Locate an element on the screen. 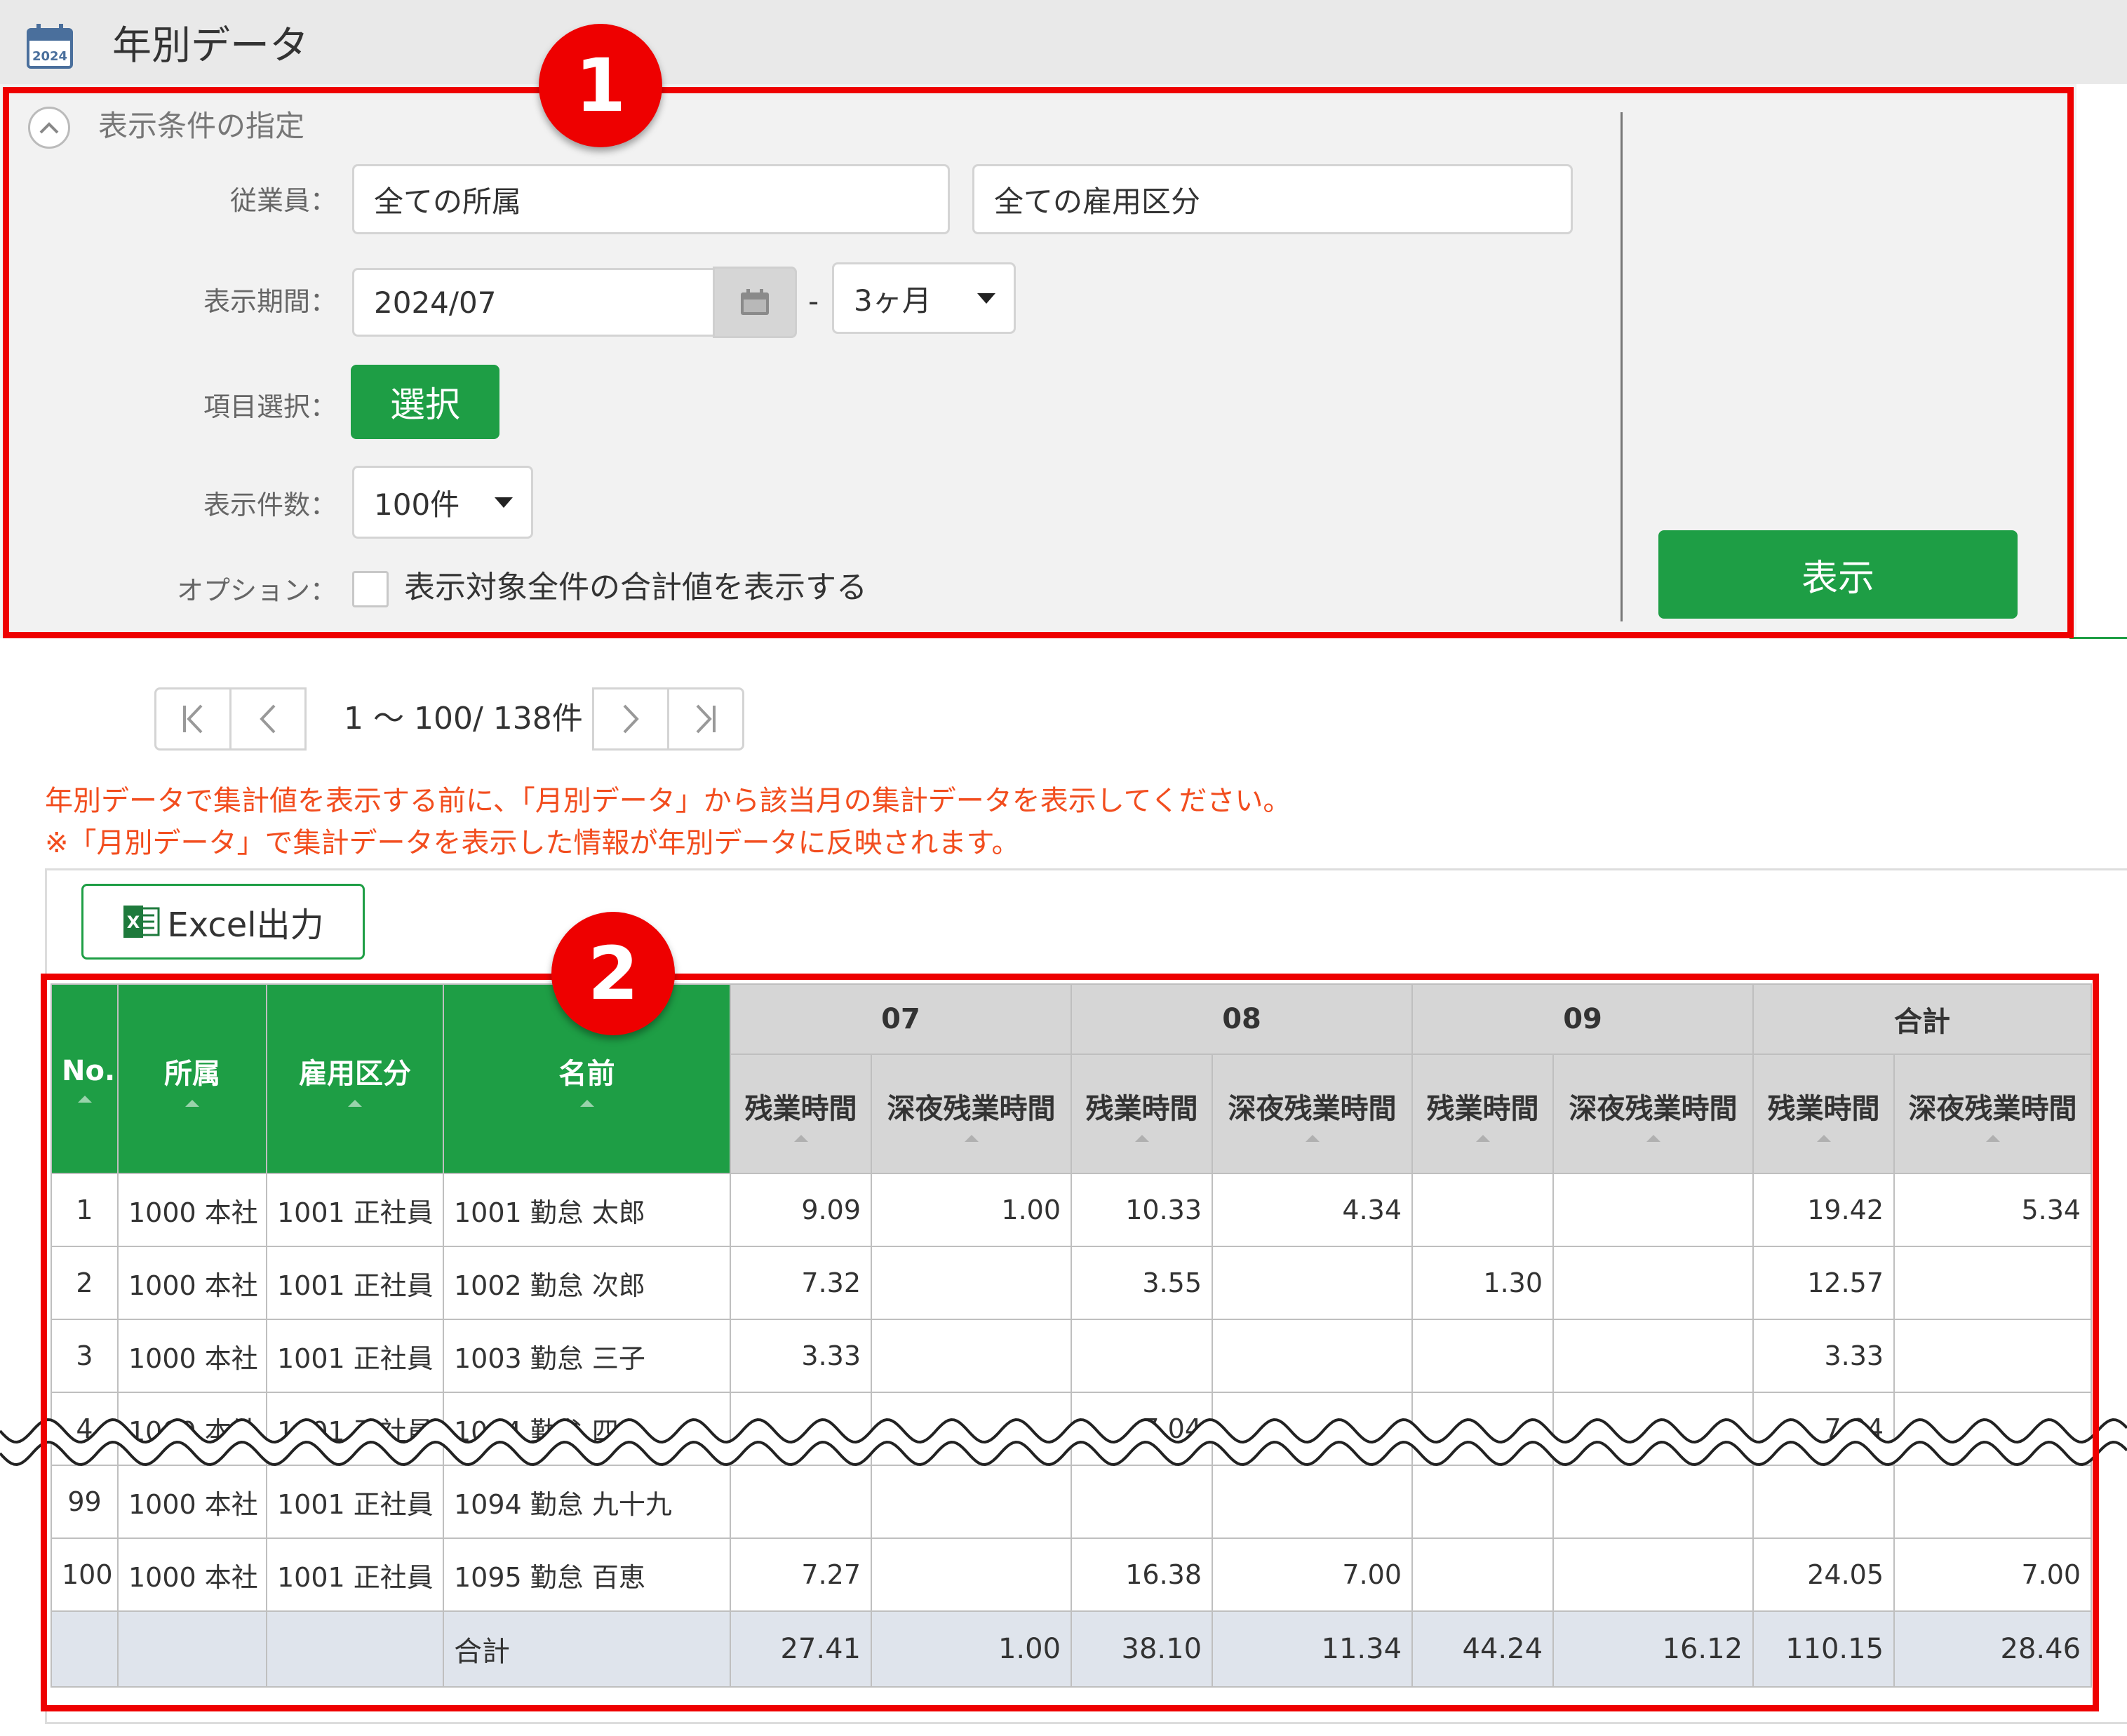  excel-icon: X is located at coordinates (141, 922).